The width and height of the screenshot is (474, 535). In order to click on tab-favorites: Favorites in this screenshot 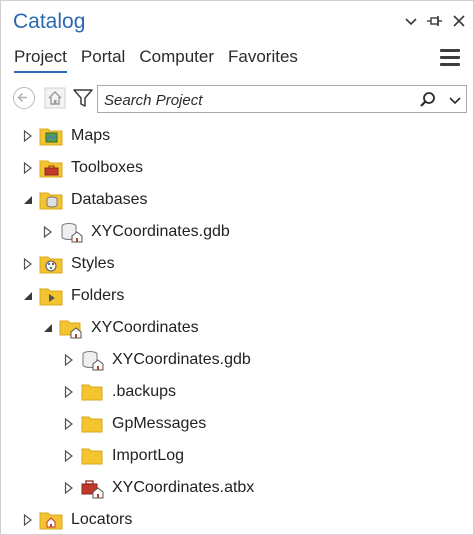, I will do `click(263, 60)`.